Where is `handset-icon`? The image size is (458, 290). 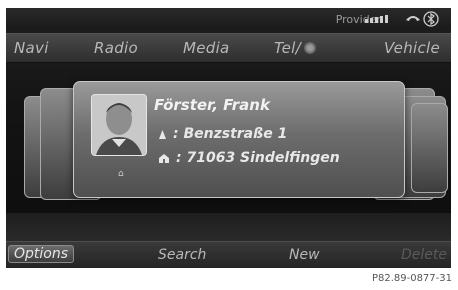
handset-icon is located at coordinates (413, 18).